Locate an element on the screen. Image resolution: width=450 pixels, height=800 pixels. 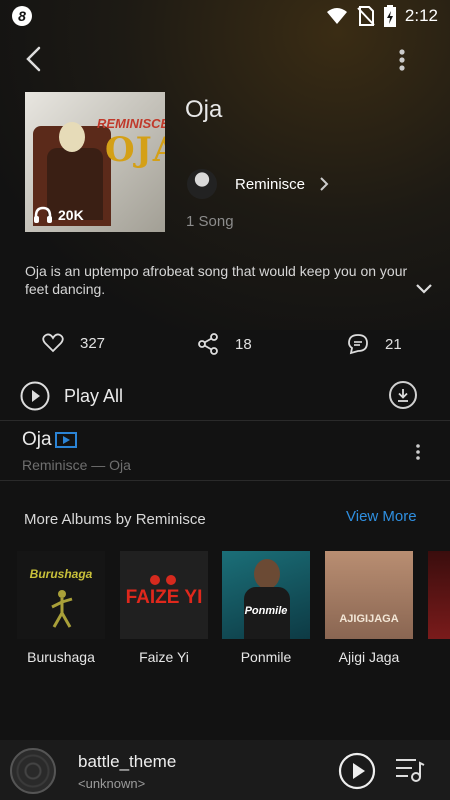
download-icon is located at coordinates (403, 395).